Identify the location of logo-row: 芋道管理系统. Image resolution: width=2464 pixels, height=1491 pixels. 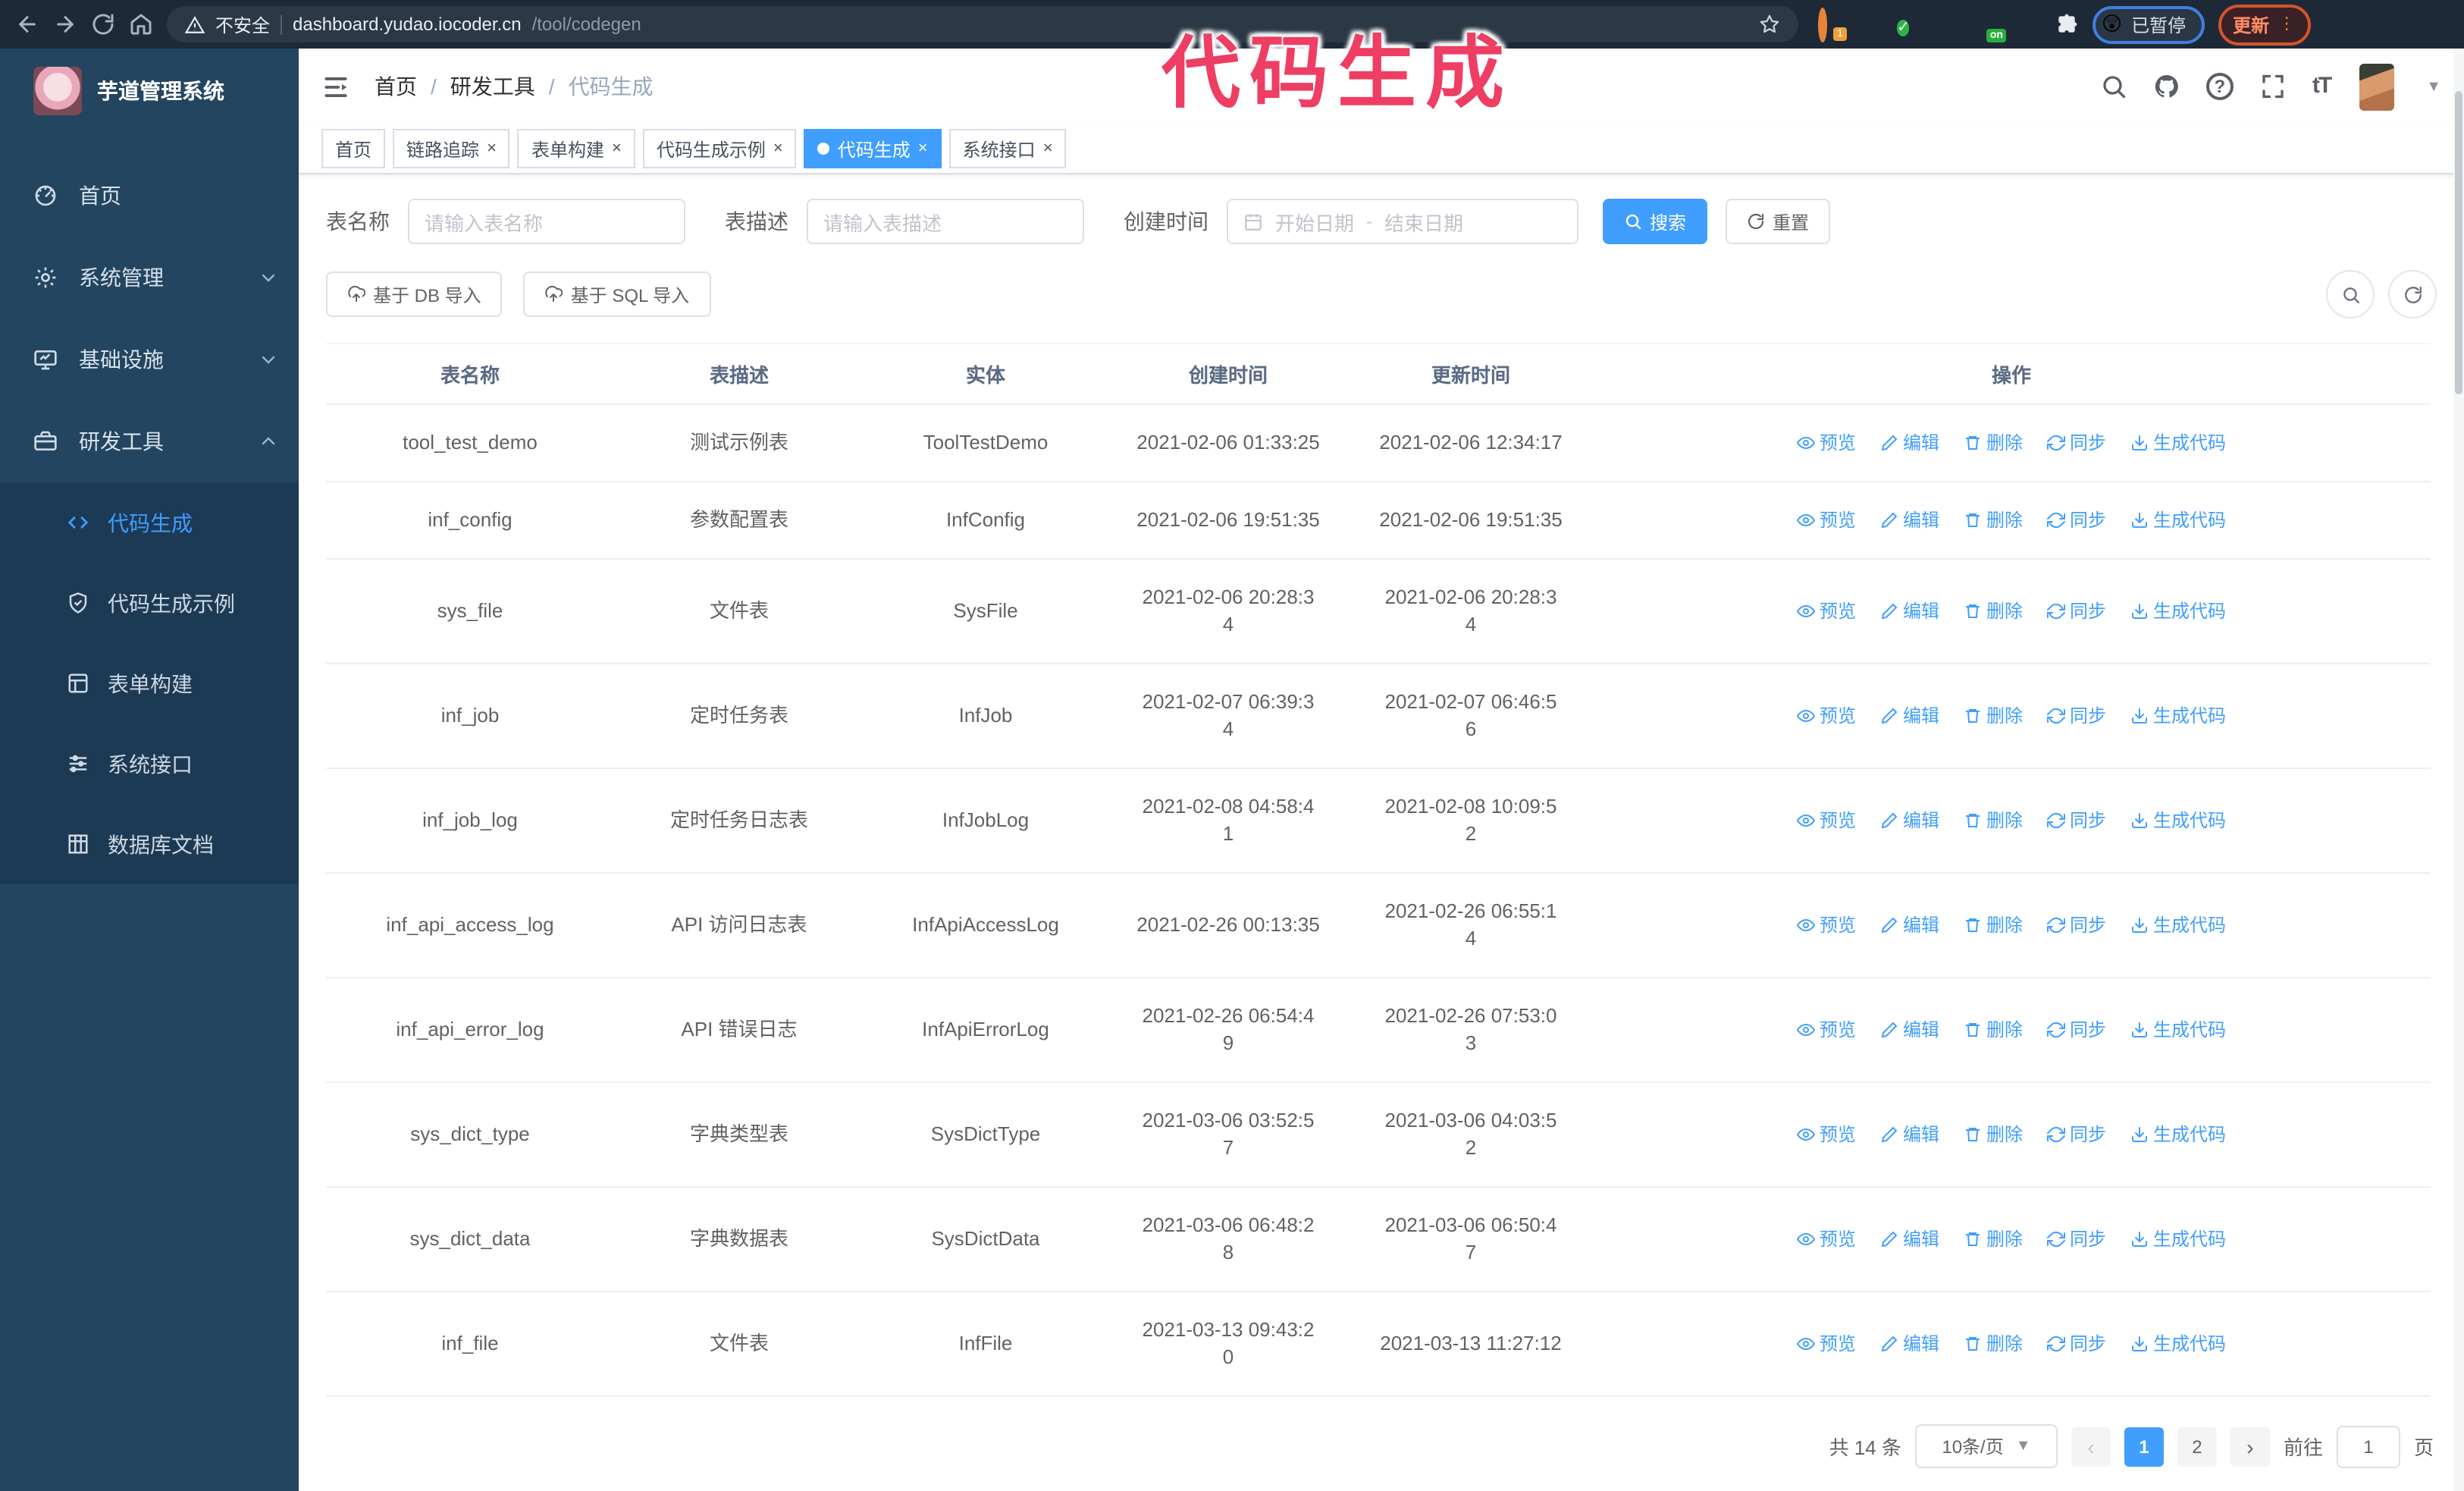
(150, 91).